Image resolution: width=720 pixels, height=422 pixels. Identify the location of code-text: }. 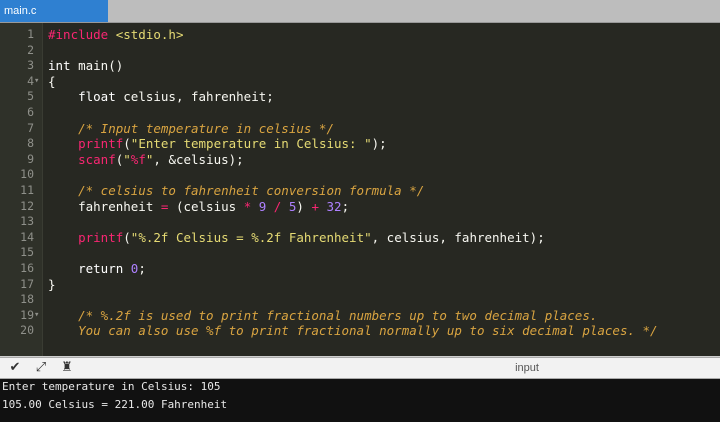
(52, 285).